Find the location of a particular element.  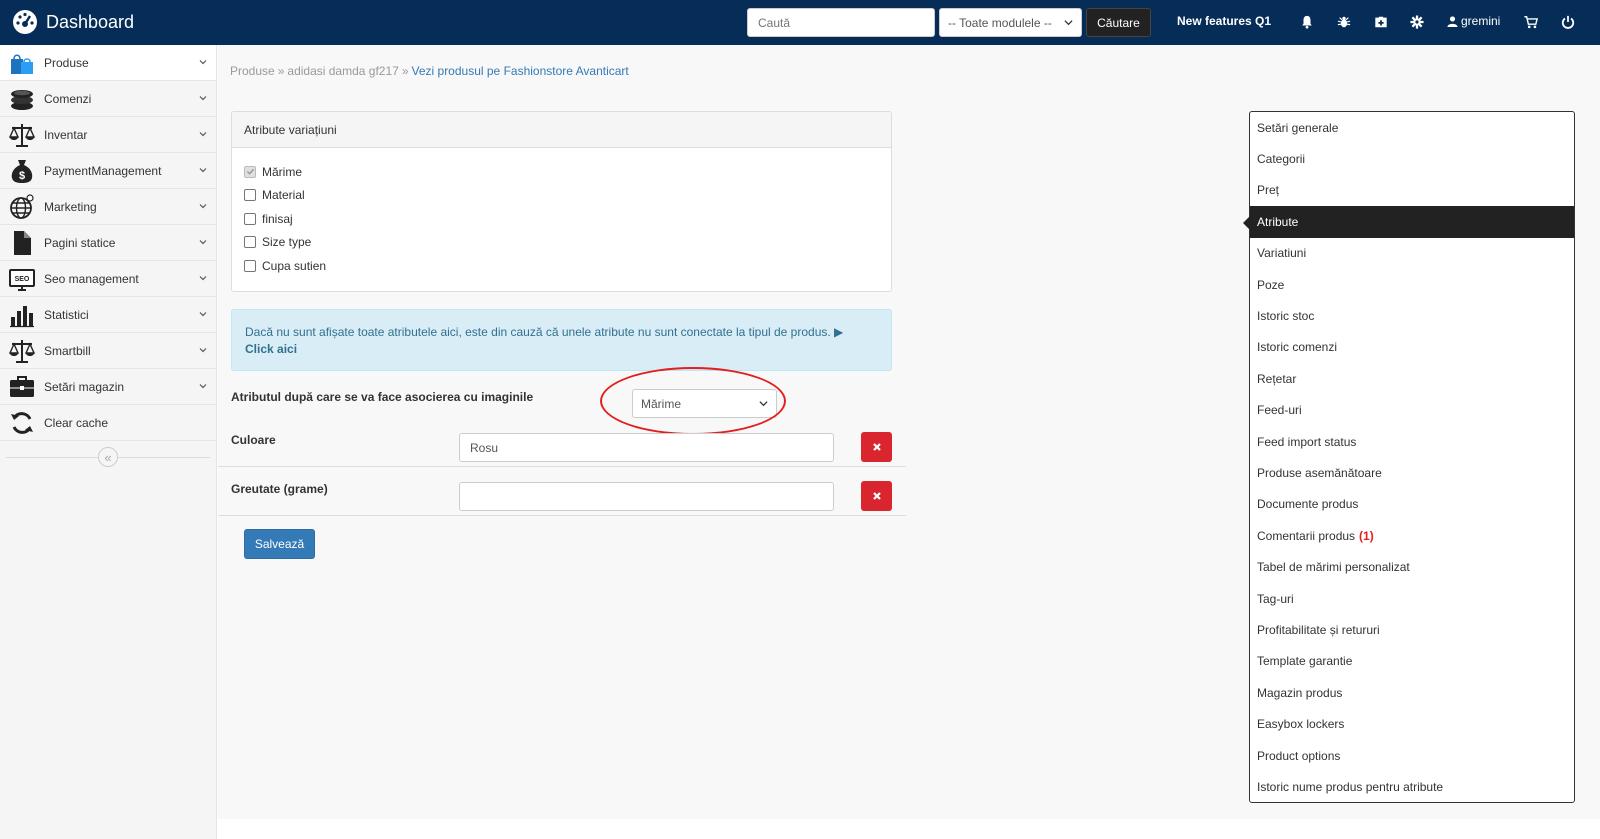

attribute-row-greutate: Greutate (grame) is located at coordinates (562, 492).